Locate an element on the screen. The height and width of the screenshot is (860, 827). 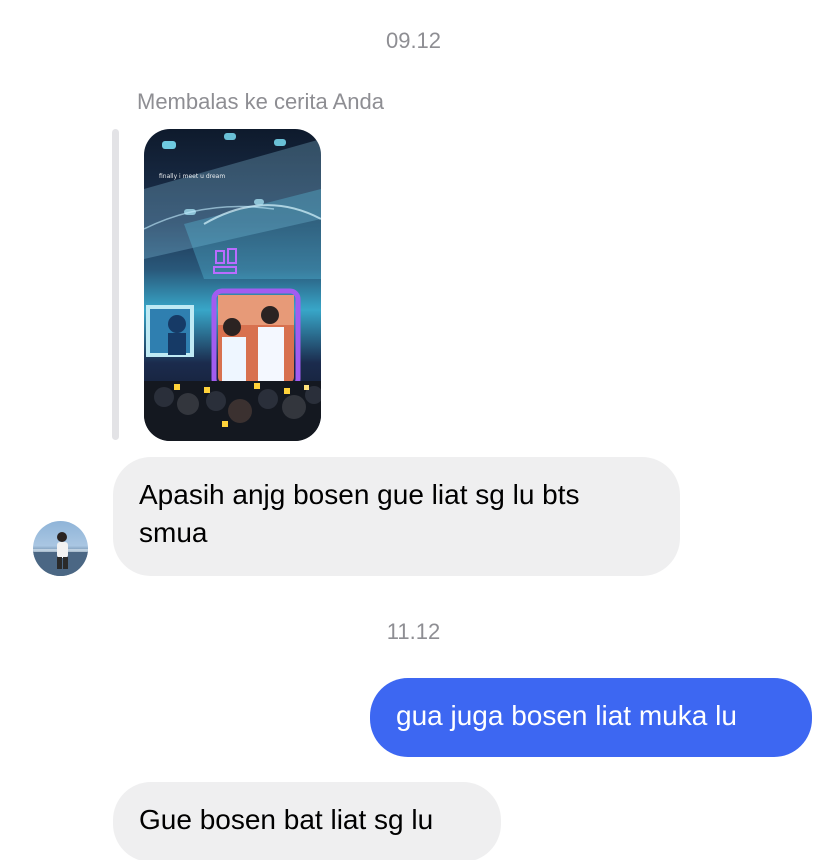
contact-avatar is located at coordinates (60, 548).